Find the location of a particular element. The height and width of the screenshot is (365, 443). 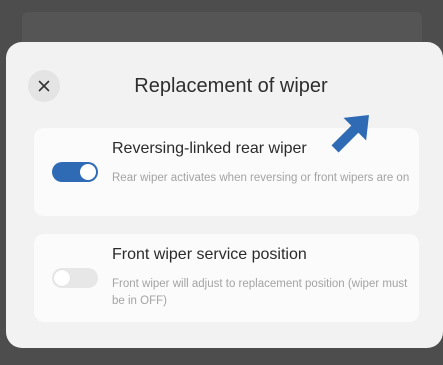

setting-title: Reversing-linked rear wiper is located at coordinates (209, 148).